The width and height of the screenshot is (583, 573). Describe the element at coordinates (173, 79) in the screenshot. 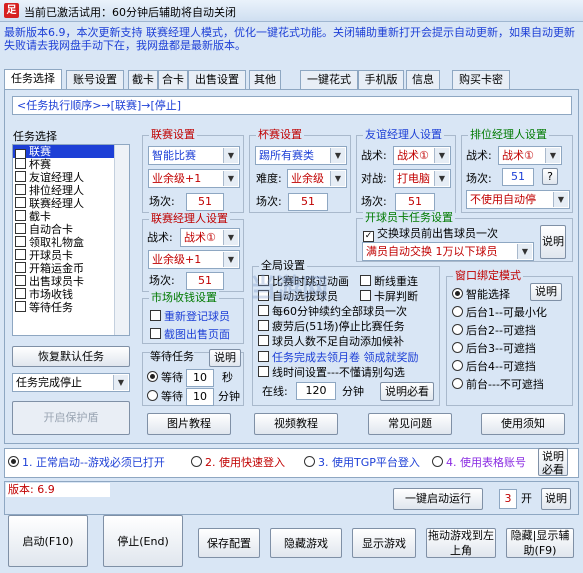

I see `tab-merge: 合卡` at that location.